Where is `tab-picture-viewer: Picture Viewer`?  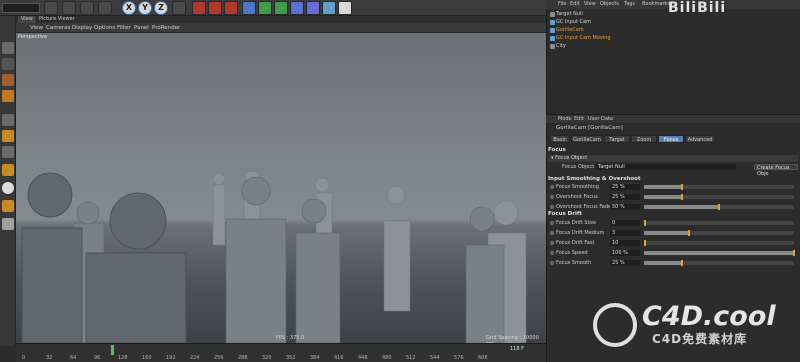 tab-picture-viewer: Picture Viewer is located at coordinates (57, 19).